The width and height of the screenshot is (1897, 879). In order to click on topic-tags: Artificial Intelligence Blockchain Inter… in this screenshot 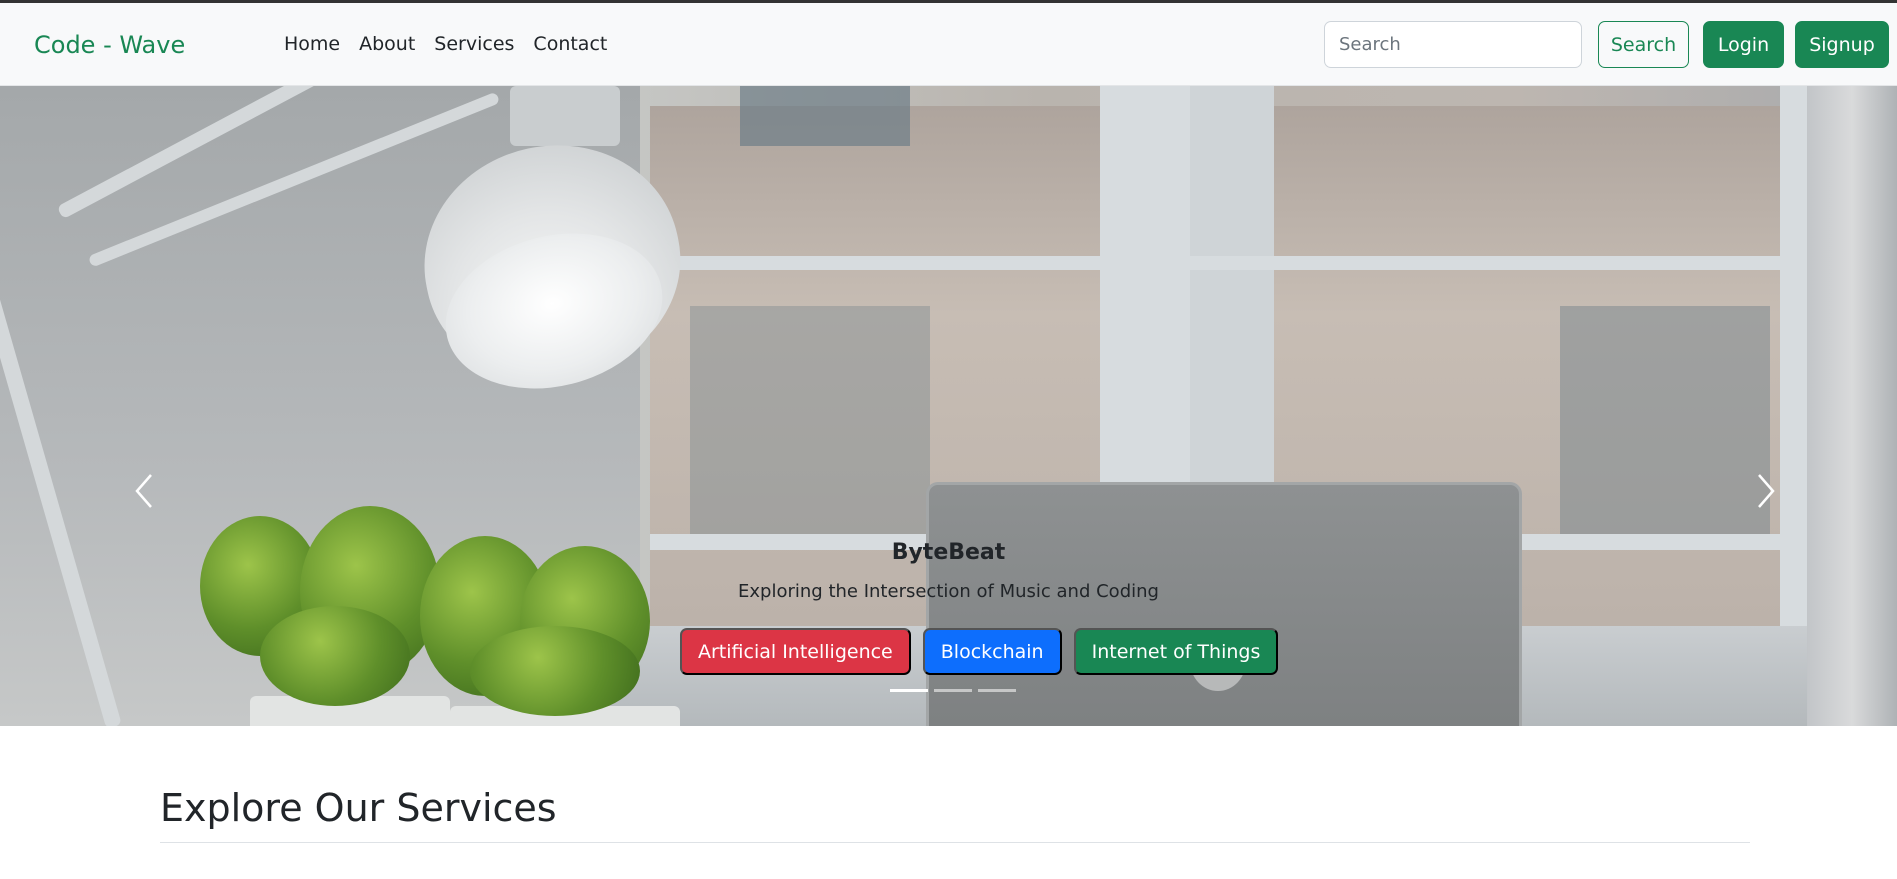, I will do `click(979, 651)`.